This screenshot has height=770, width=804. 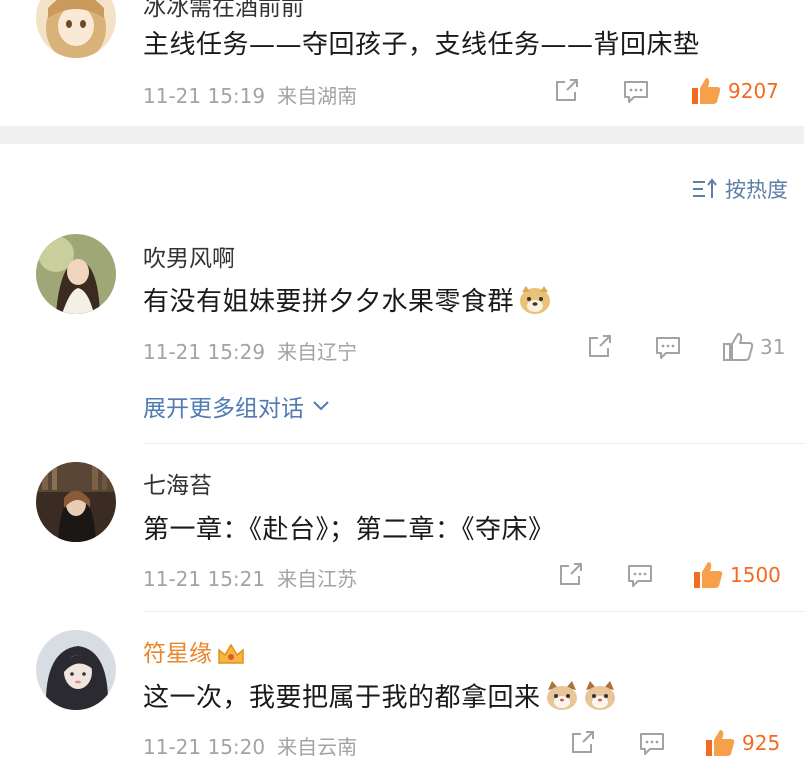 I want to click on comment-text-body: 这一次，我要把属于我的都拿回来, so click(x=342, y=698).